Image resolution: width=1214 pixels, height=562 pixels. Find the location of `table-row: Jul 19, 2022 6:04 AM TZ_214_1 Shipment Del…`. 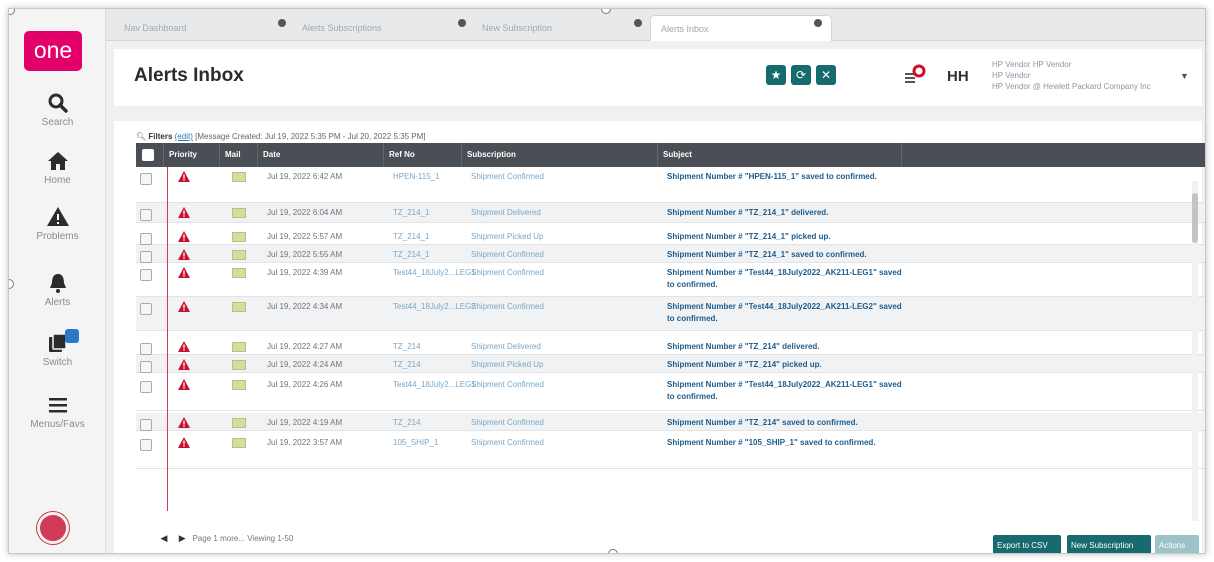

table-row: Jul 19, 2022 6:04 AM TZ_214_1 Shipment Del… is located at coordinates (670, 213).